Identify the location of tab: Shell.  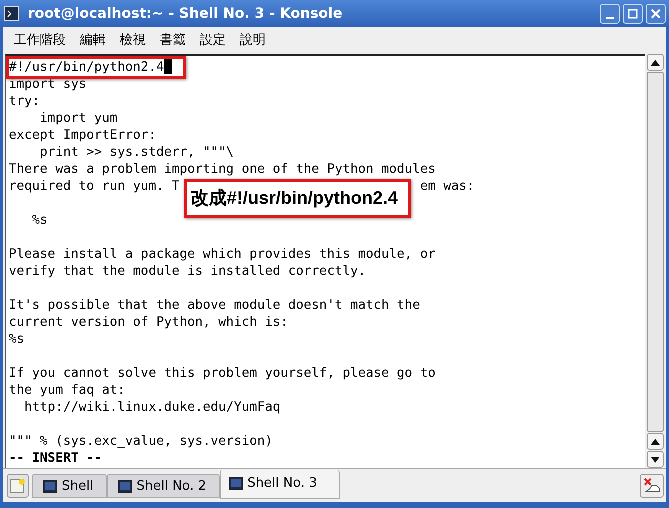
(69, 486).